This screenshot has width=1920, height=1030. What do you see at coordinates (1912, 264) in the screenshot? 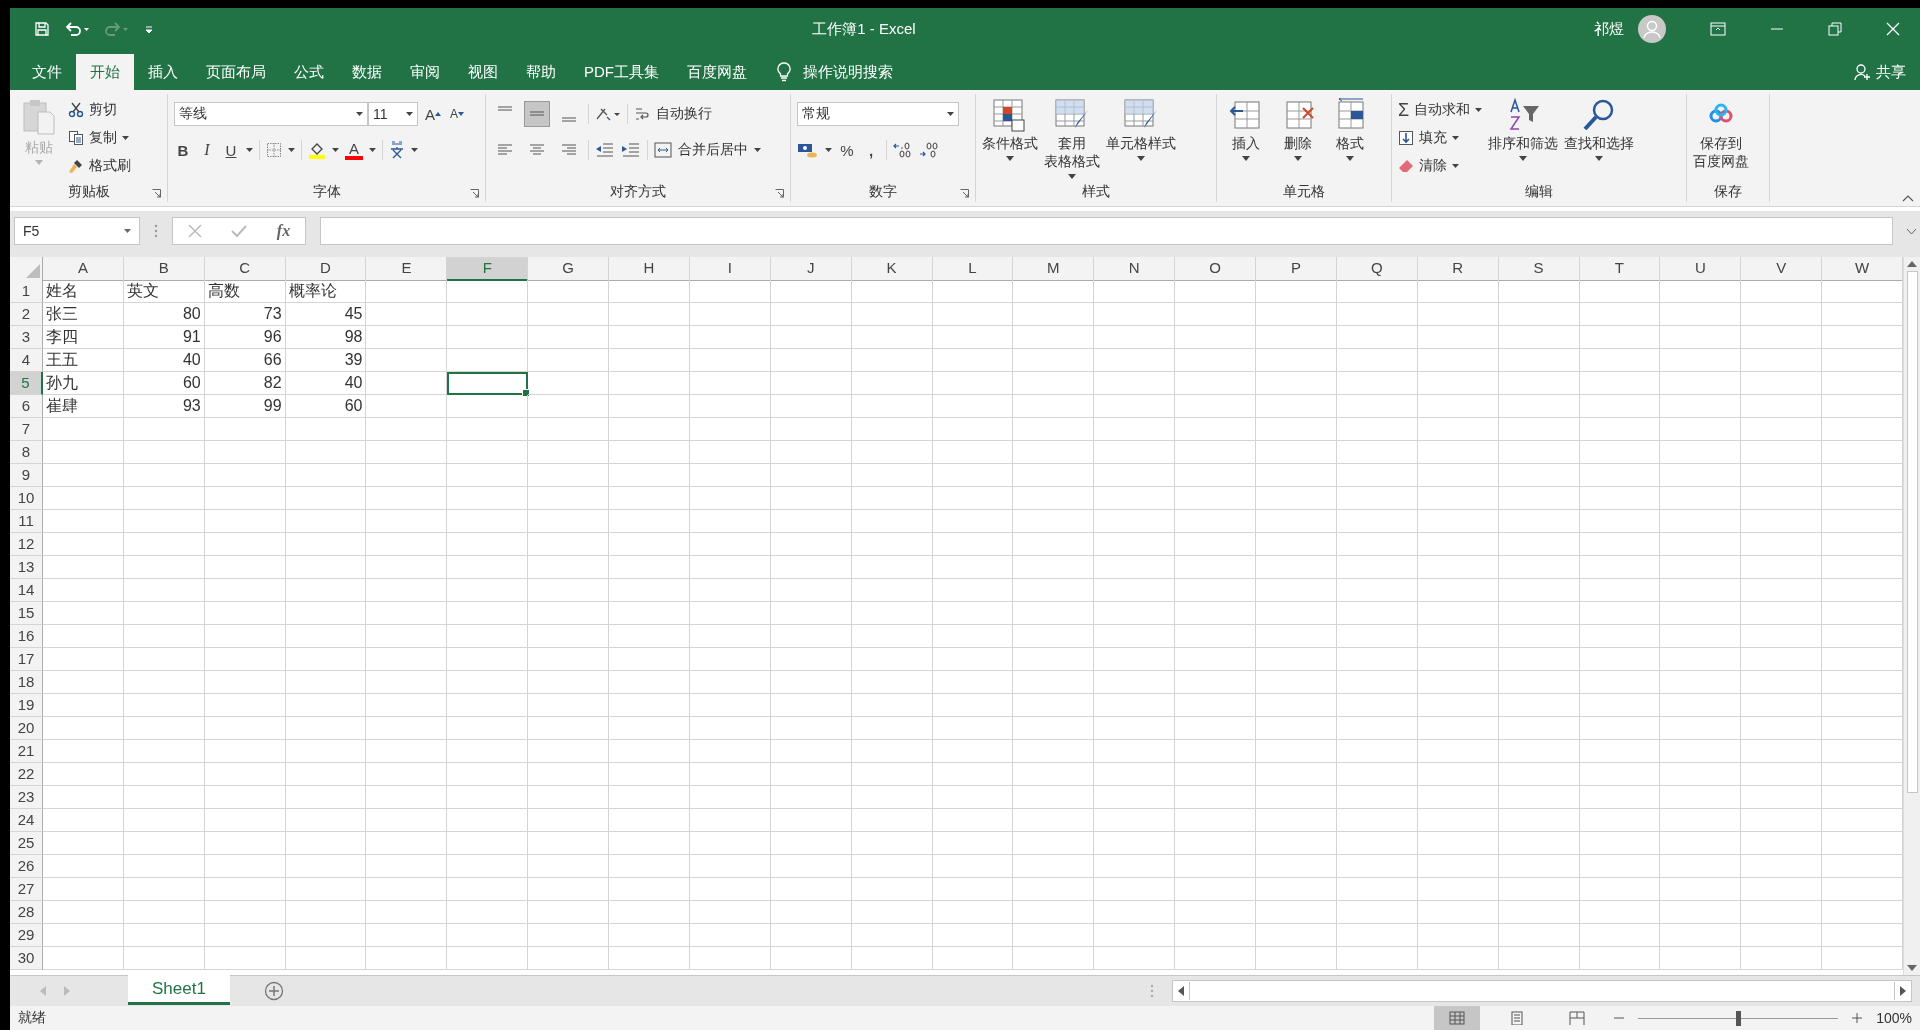
I see `scroll-up-icon` at bounding box center [1912, 264].